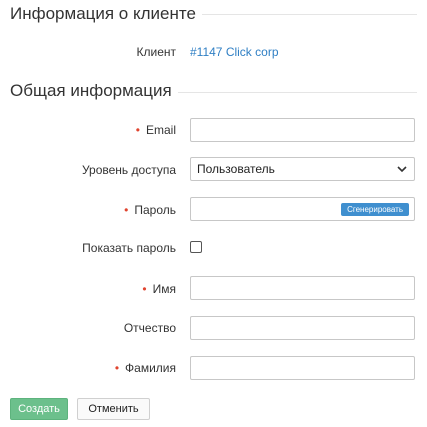 The width and height of the screenshot is (427, 427). I want to click on last-name-label: • Фамилия, so click(145, 368).